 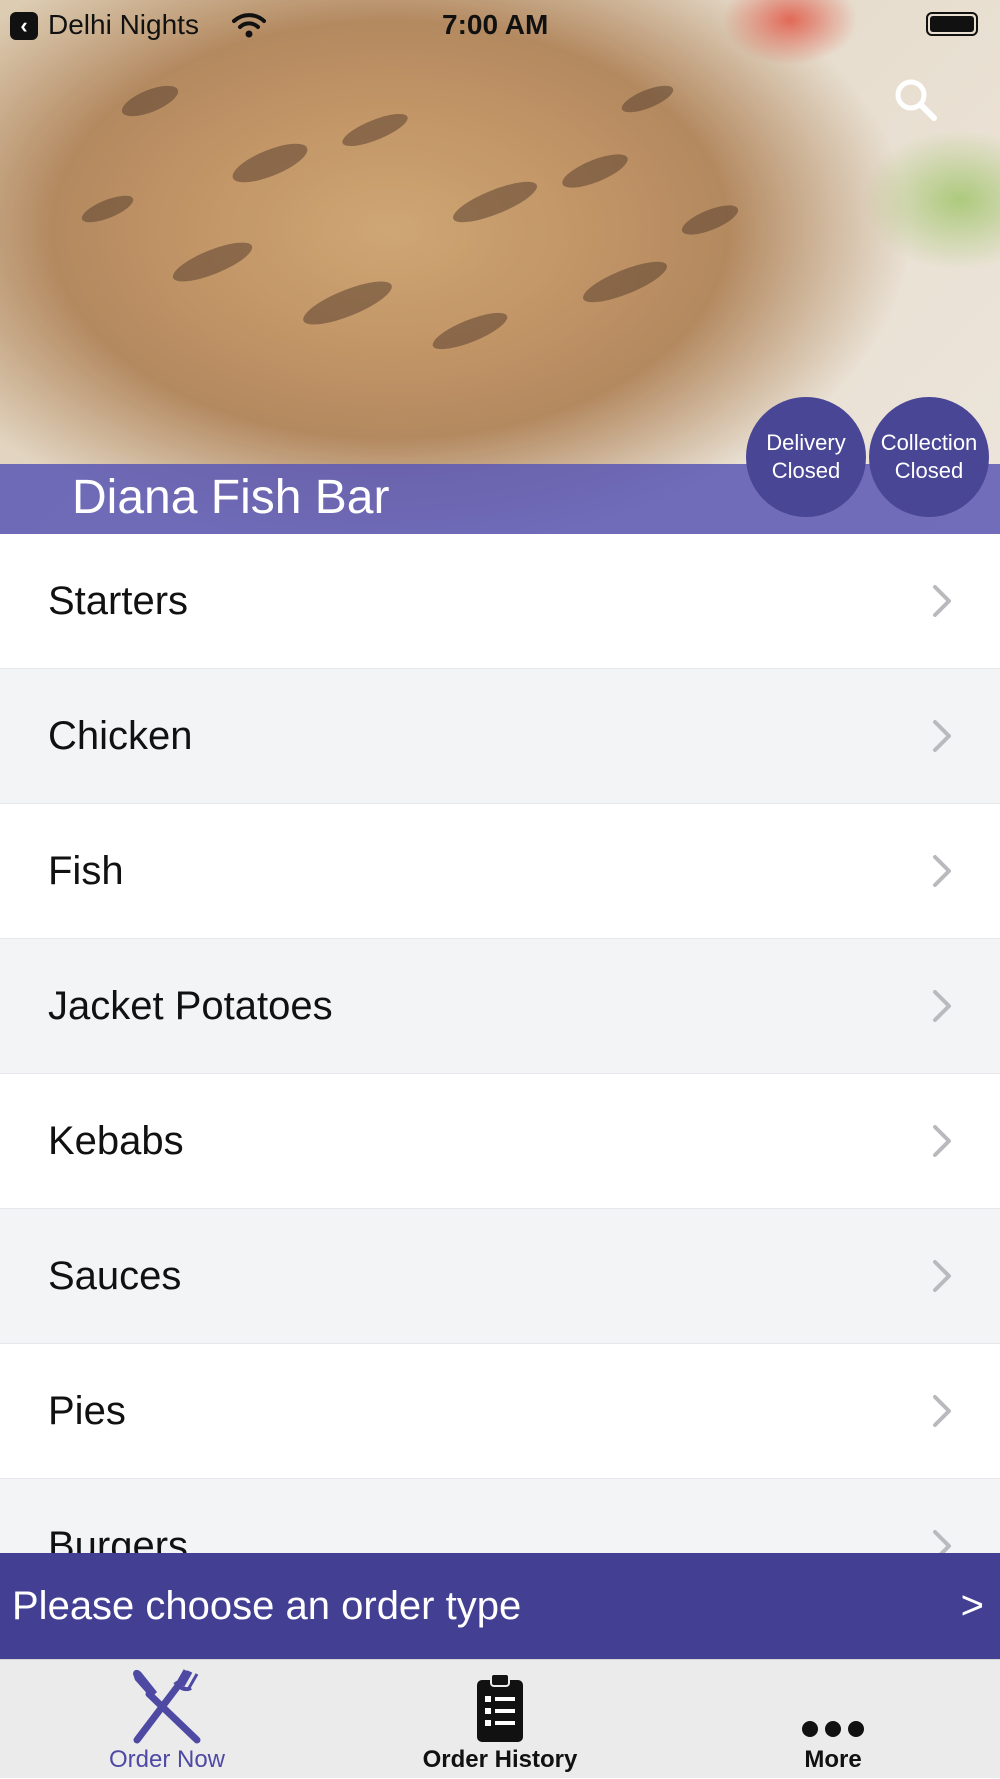 I want to click on order-type-banner: Please choose an order type >, so click(x=500, y=1606).